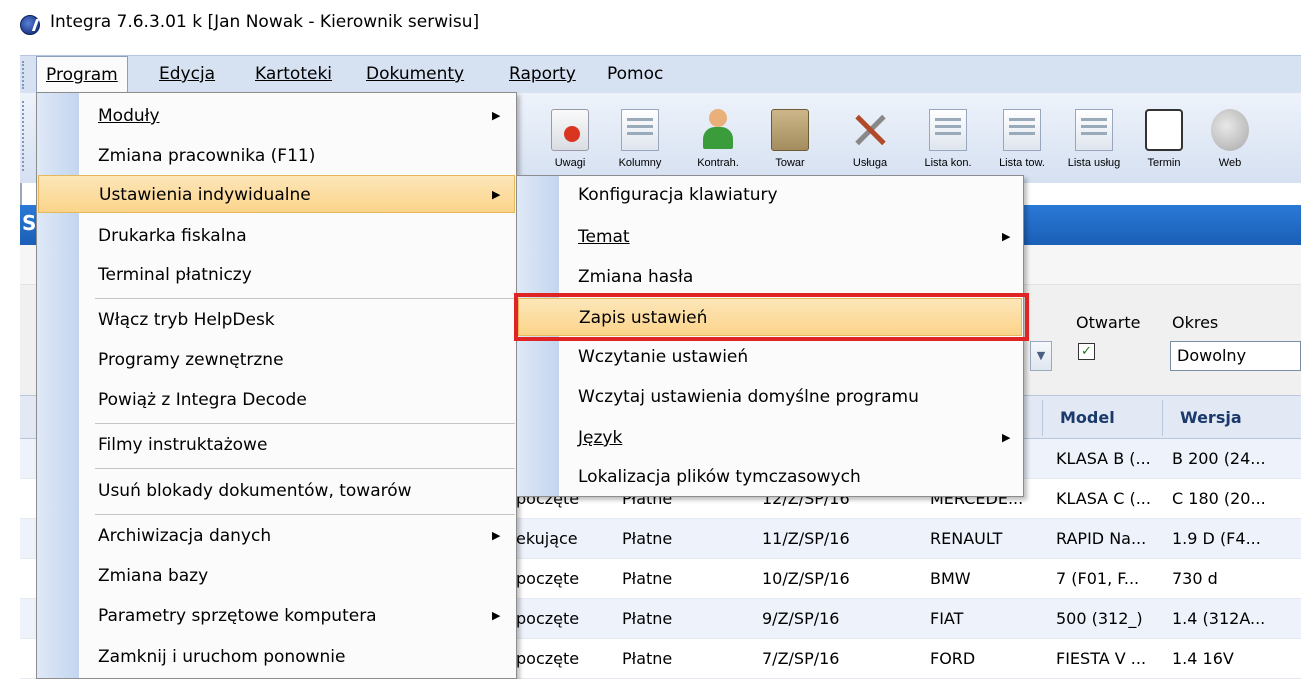  What do you see at coordinates (1164, 163) in the screenshot?
I see `toolbar-termin-label: Termin` at bounding box center [1164, 163].